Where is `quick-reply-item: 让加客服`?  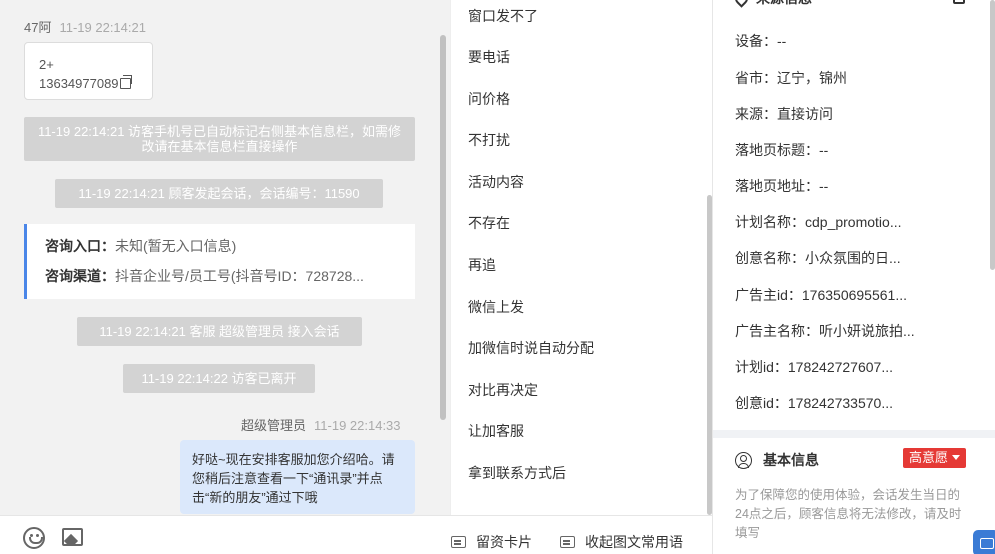 quick-reply-item: 让加客服 is located at coordinates (496, 431).